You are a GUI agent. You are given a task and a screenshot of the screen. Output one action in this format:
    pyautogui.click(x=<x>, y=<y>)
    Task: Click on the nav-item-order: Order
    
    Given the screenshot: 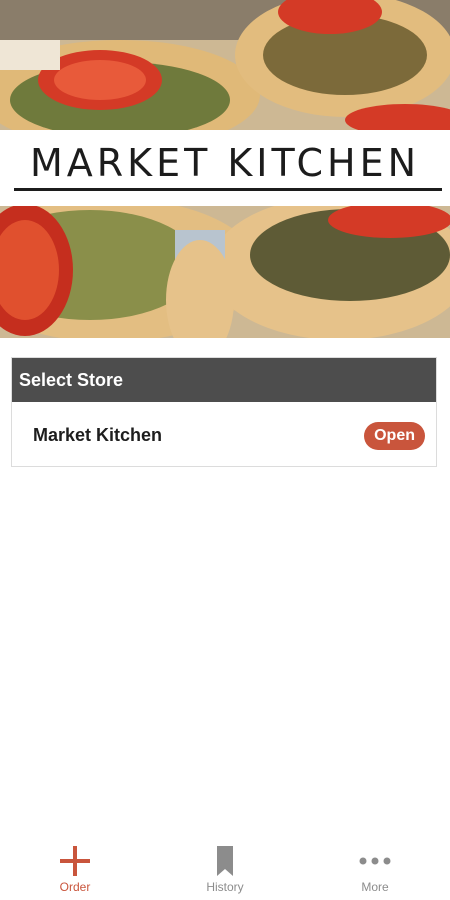 What is the action you would take?
    pyautogui.click(x=75, y=869)
    